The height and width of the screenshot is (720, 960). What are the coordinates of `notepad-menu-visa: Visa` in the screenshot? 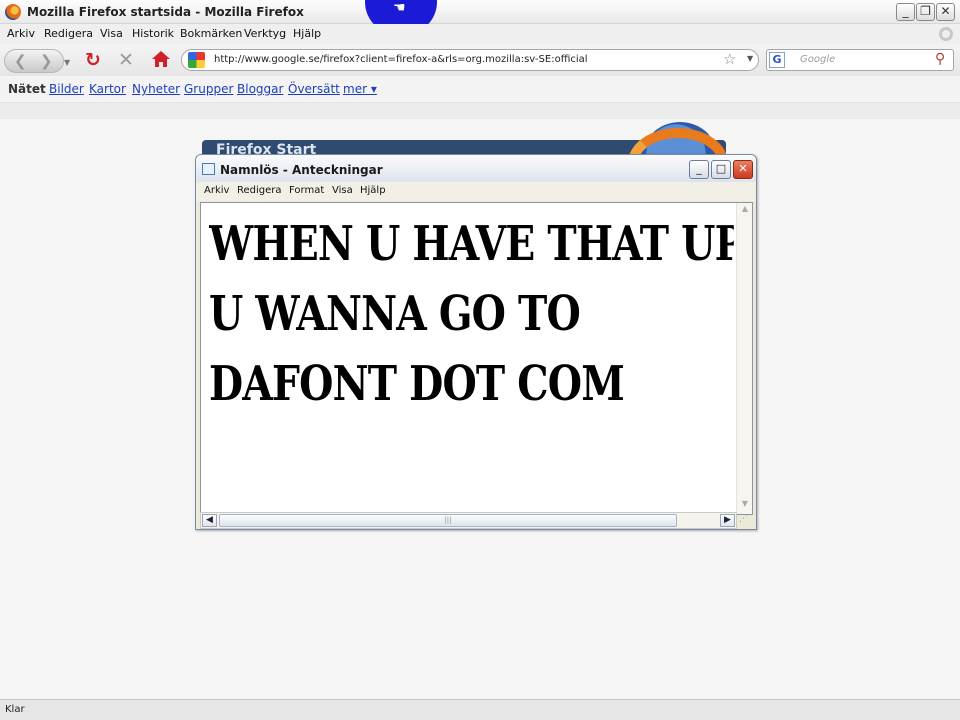 It's located at (342, 190).